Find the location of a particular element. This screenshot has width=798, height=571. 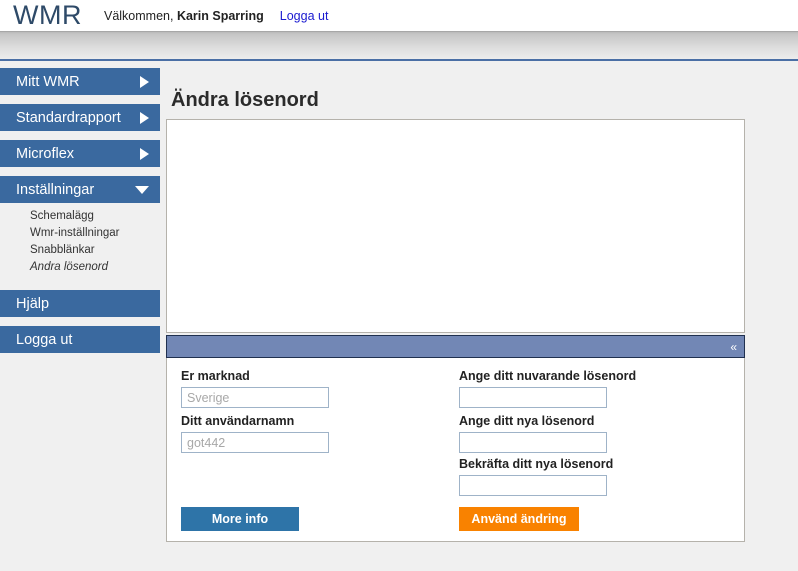

submenu-item-snabblankar: Snabblänkar is located at coordinates (80, 250).